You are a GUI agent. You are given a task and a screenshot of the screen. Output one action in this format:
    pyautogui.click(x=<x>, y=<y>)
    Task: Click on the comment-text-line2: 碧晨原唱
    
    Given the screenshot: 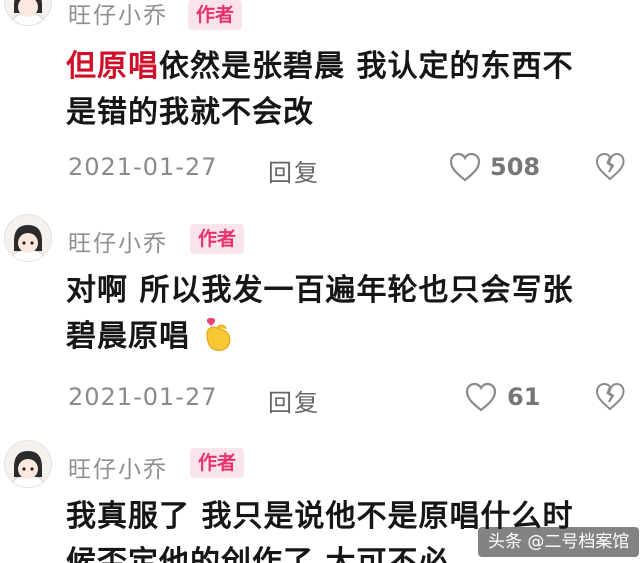 What is the action you would take?
    pyautogui.click(x=128, y=336)
    